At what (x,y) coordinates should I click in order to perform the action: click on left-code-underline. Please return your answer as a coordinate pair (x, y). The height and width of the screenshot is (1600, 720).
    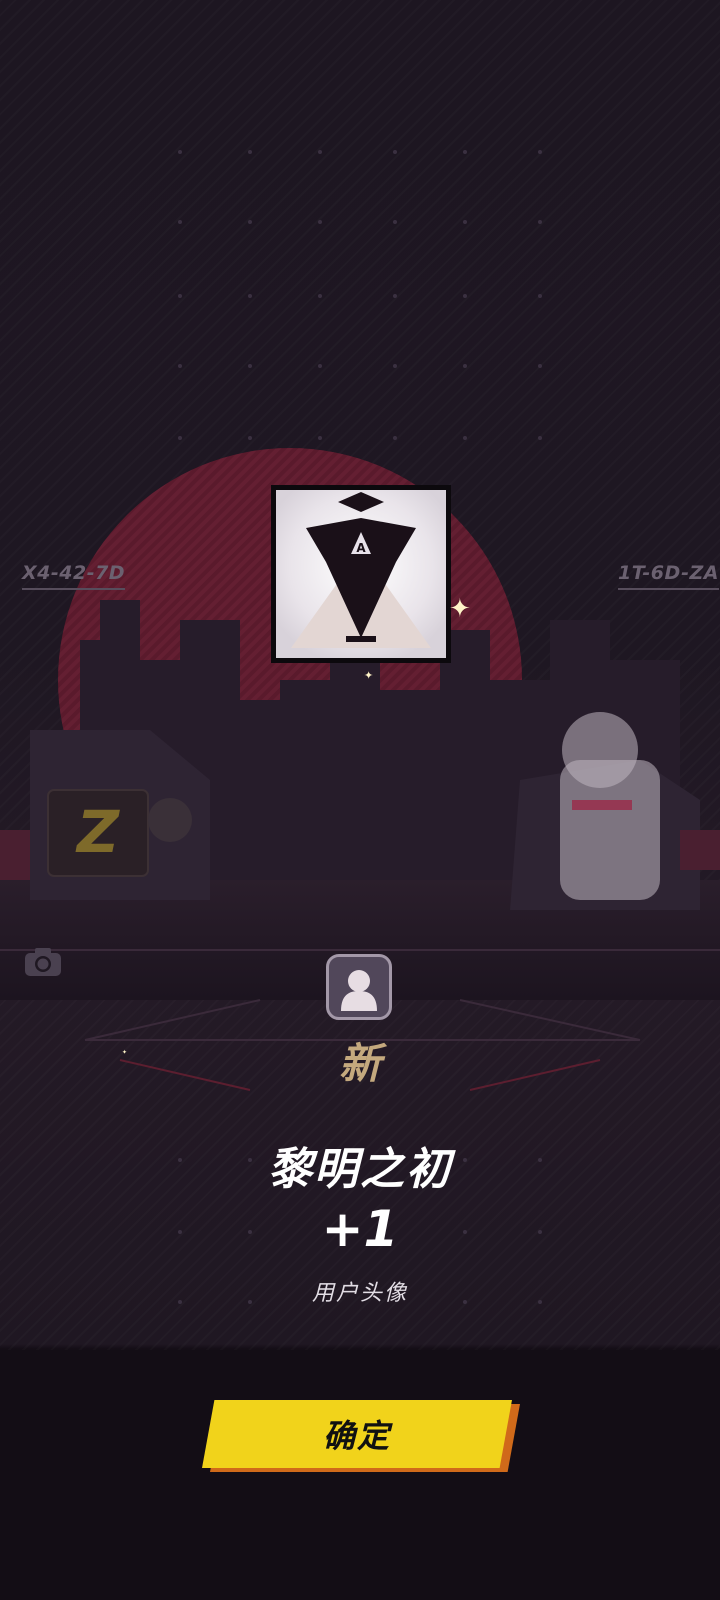
    Looking at the image, I should click on (74, 589).